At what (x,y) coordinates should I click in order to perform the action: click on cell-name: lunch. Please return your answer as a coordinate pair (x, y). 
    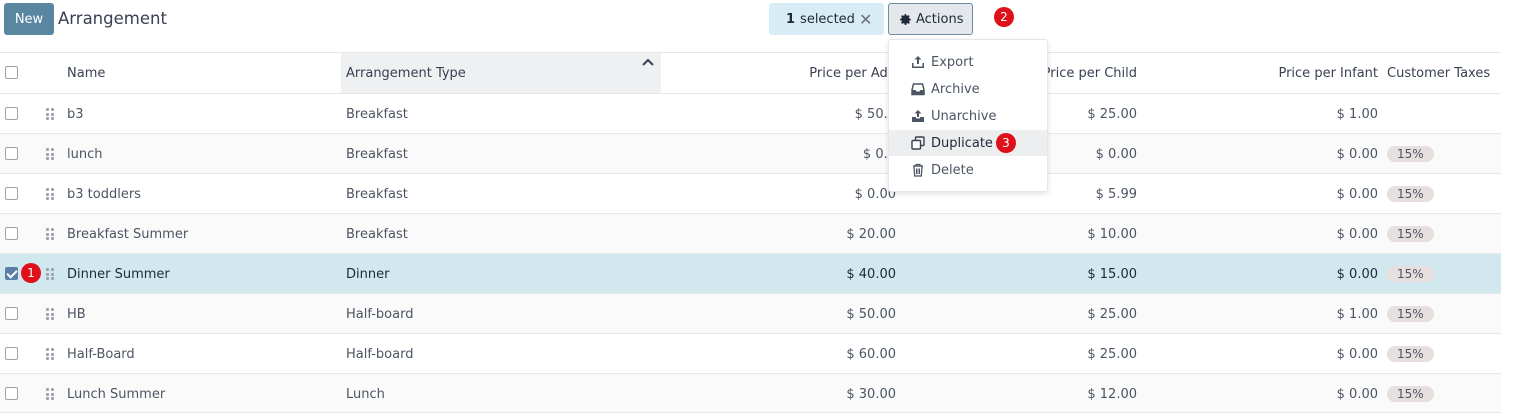
    Looking at the image, I should click on (202, 154).